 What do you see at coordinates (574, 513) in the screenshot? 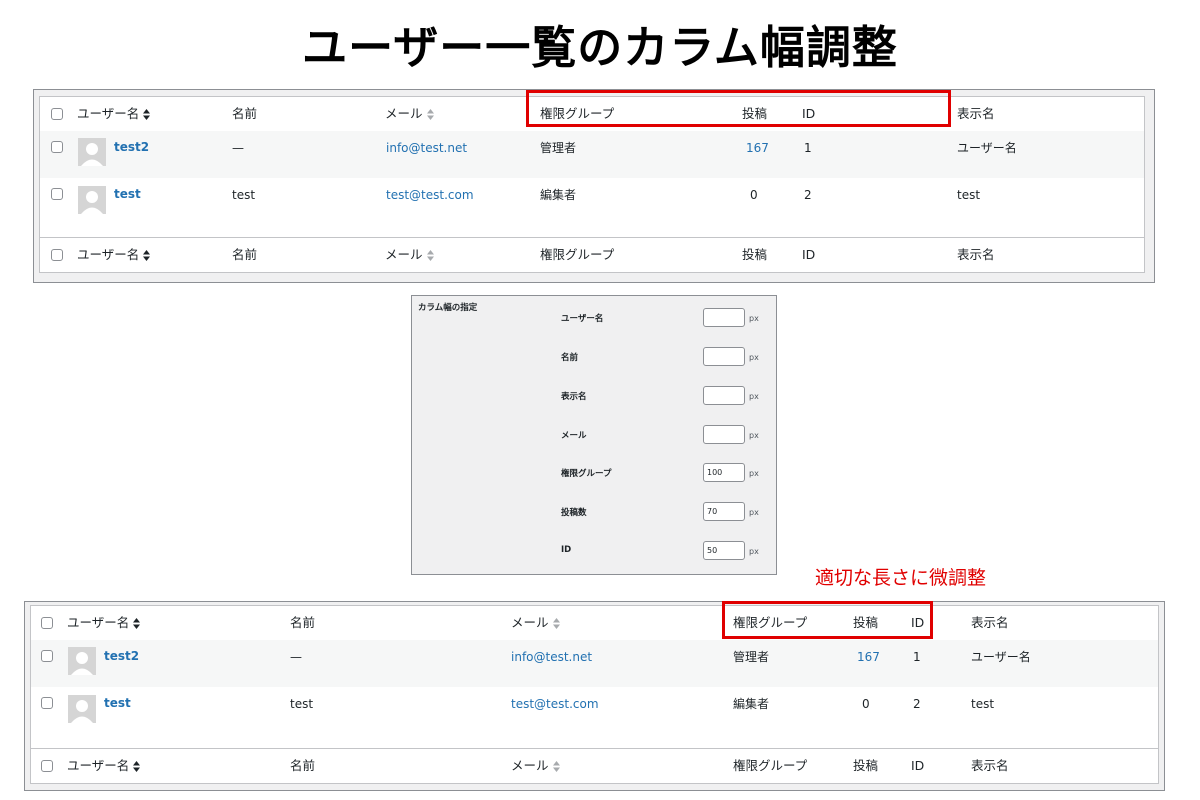
I see `field-label: 投稿数` at bounding box center [574, 513].